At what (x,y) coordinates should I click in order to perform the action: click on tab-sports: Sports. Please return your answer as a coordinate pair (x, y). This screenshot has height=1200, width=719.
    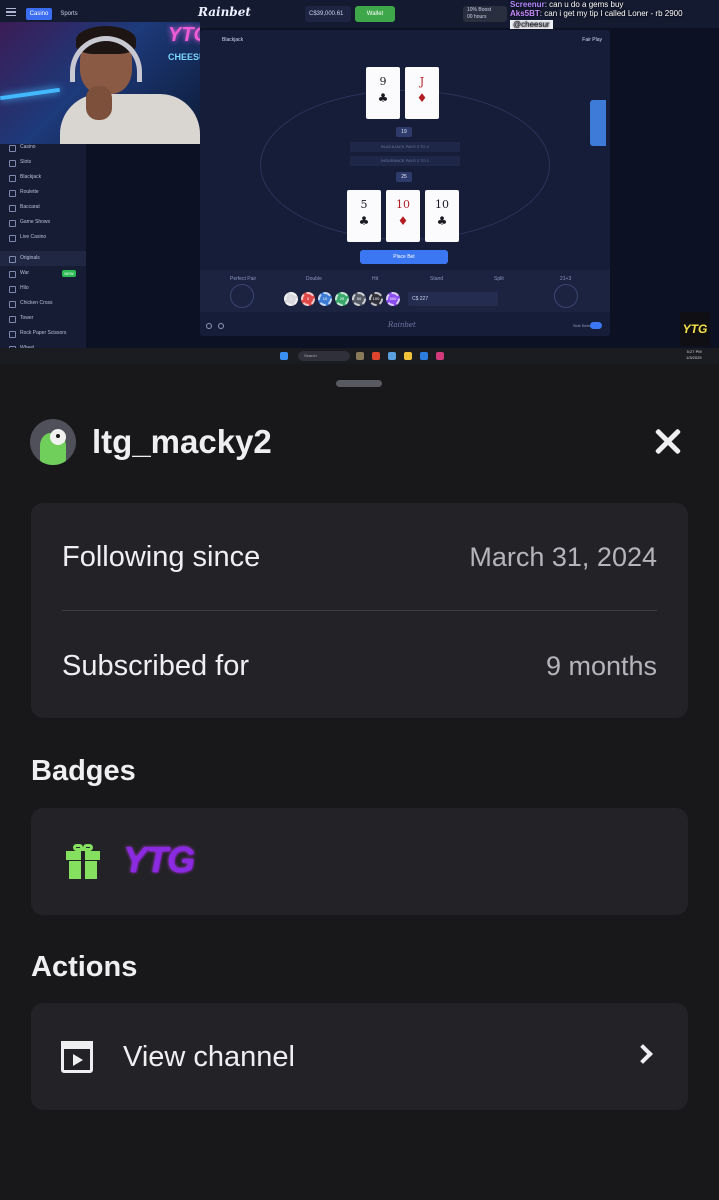
    Looking at the image, I should click on (69, 14).